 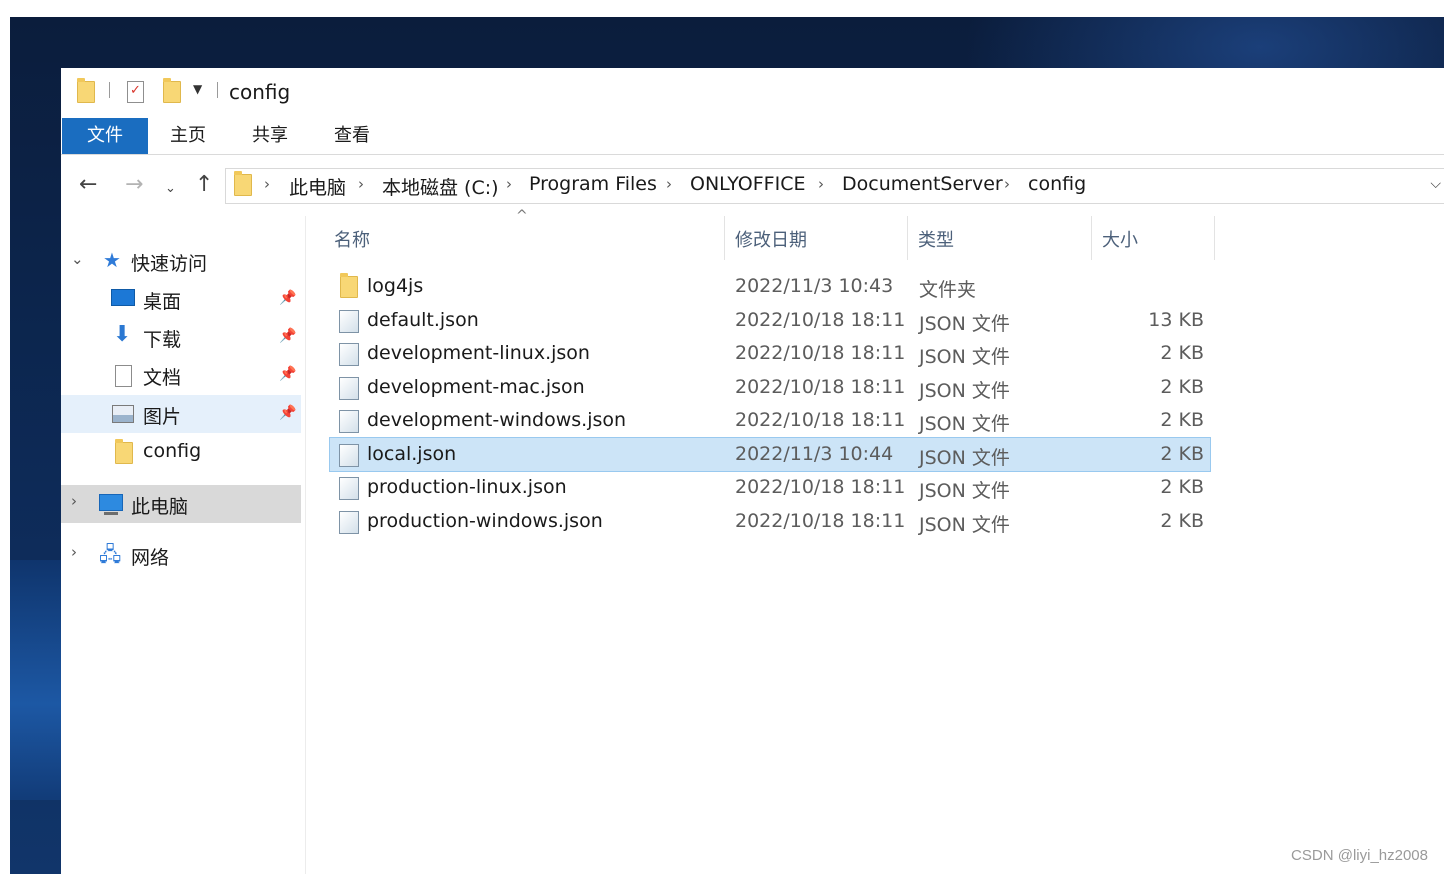 What do you see at coordinates (105, 136) in the screenshot?
I see `tab-file: 文件` at bounding box center [105, 136].